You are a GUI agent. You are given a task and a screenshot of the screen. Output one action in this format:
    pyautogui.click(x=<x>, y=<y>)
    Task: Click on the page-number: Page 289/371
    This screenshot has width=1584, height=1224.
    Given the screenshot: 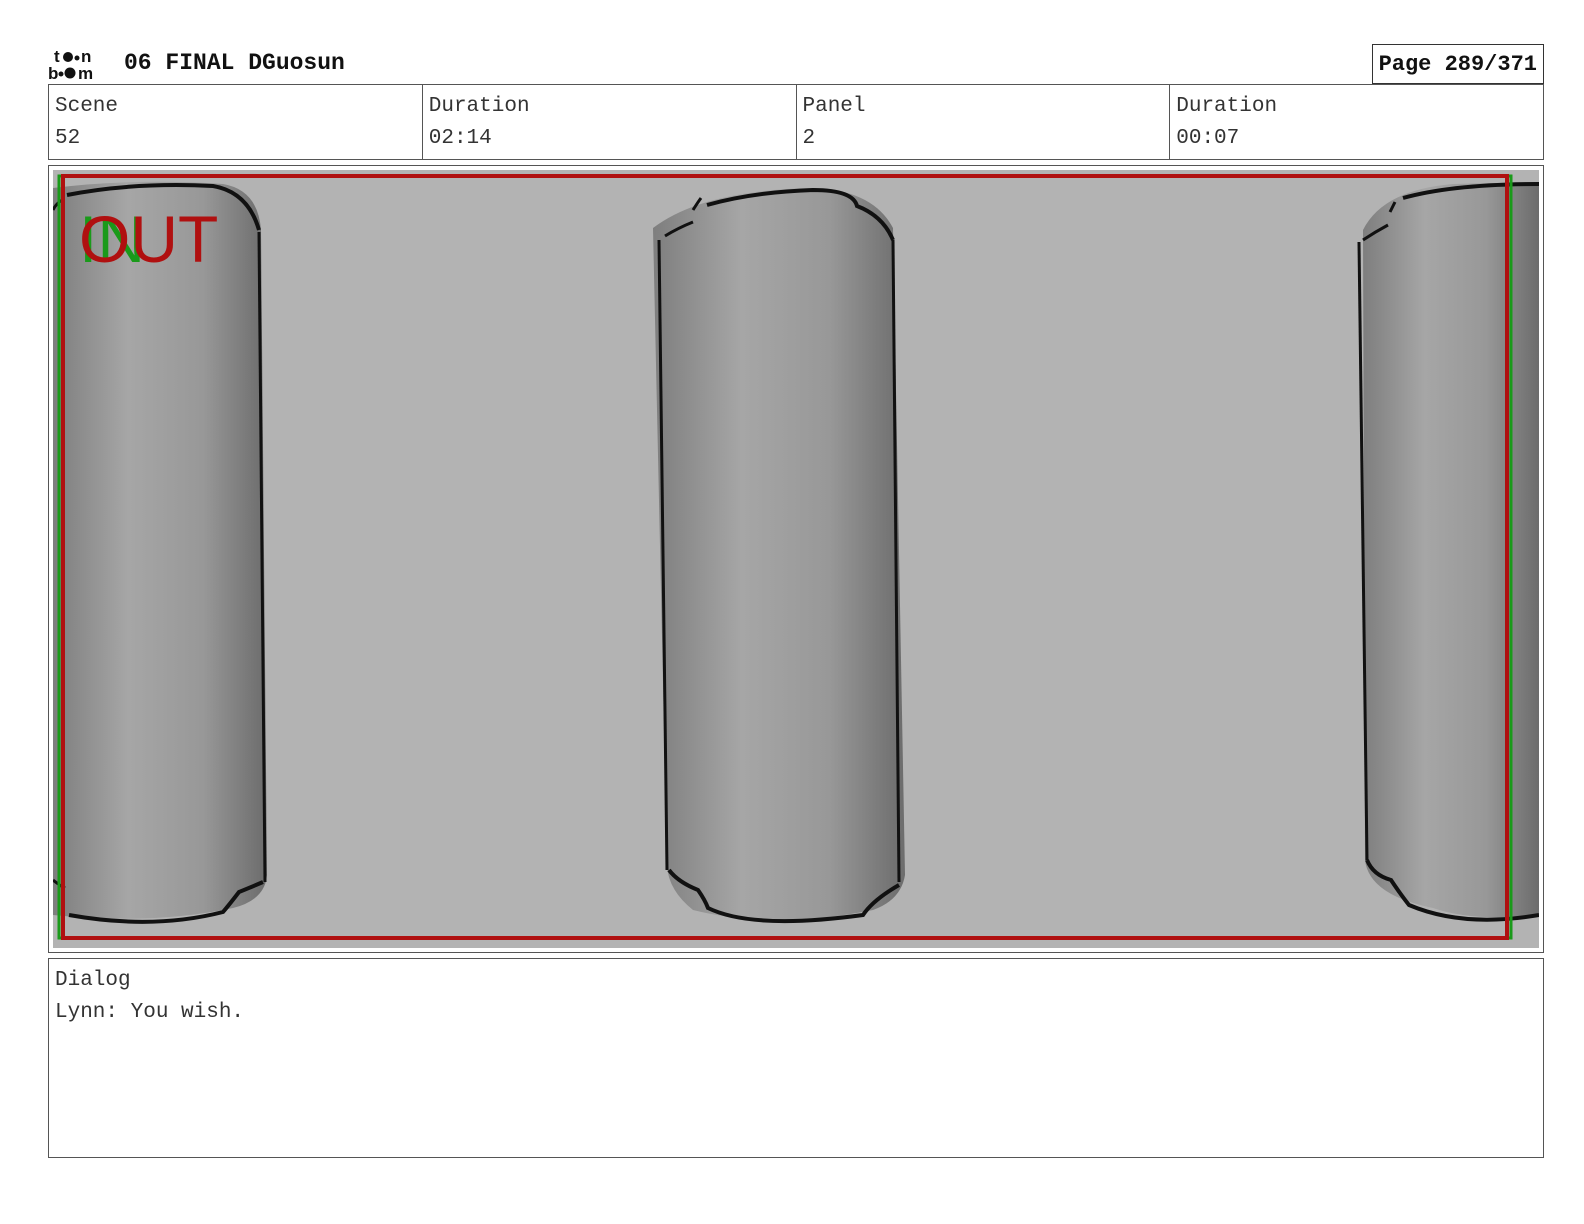 What is the action you would take?
    pyautogui.click(x=1457, y=64)
    